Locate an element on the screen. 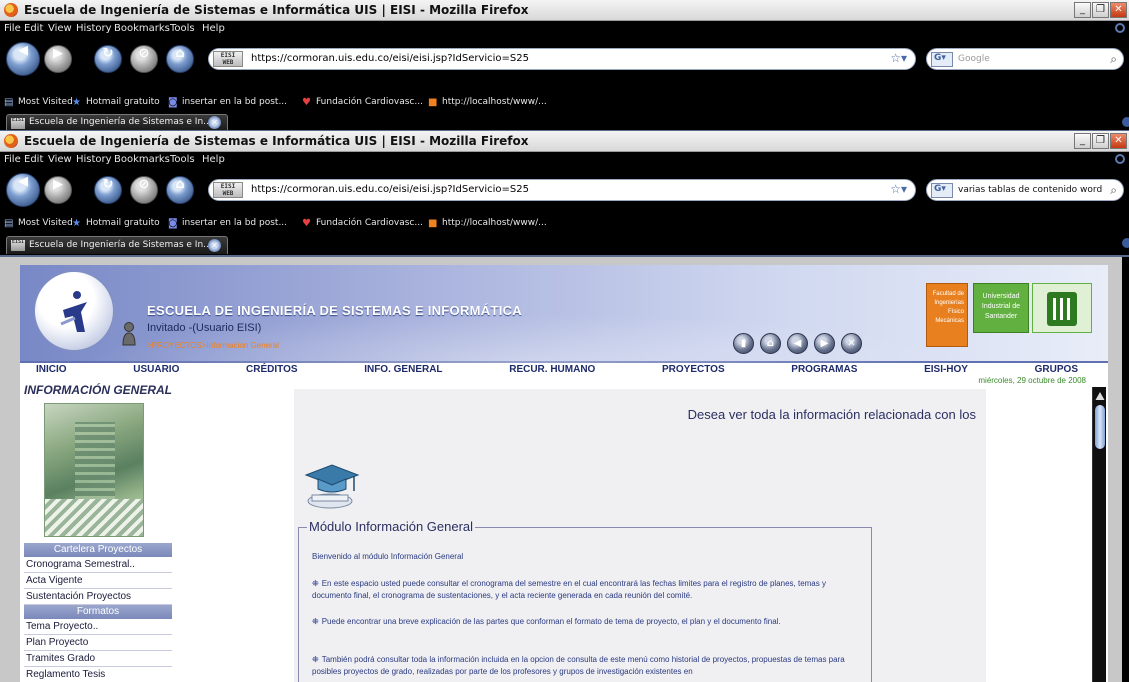 This screenshot has width=1129, height=682. search-input: varias tablas de contenido word is located at coordinates (1030, 190).